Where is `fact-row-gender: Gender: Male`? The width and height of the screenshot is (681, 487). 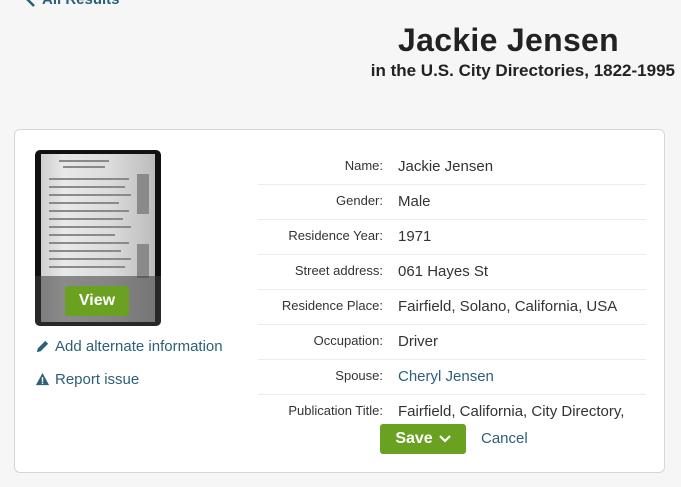
fact-row-gender: Gender: Male is located at coordinates (452, 202).